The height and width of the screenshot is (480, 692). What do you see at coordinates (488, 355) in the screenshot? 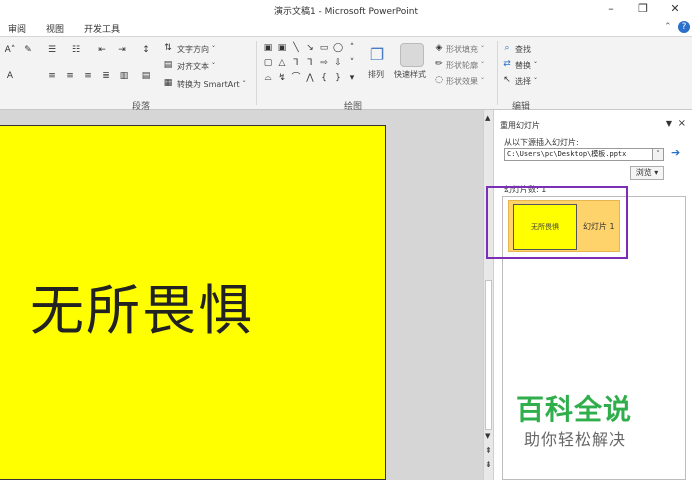
I see `scroll-thumb` at bounding box center [488, 355].